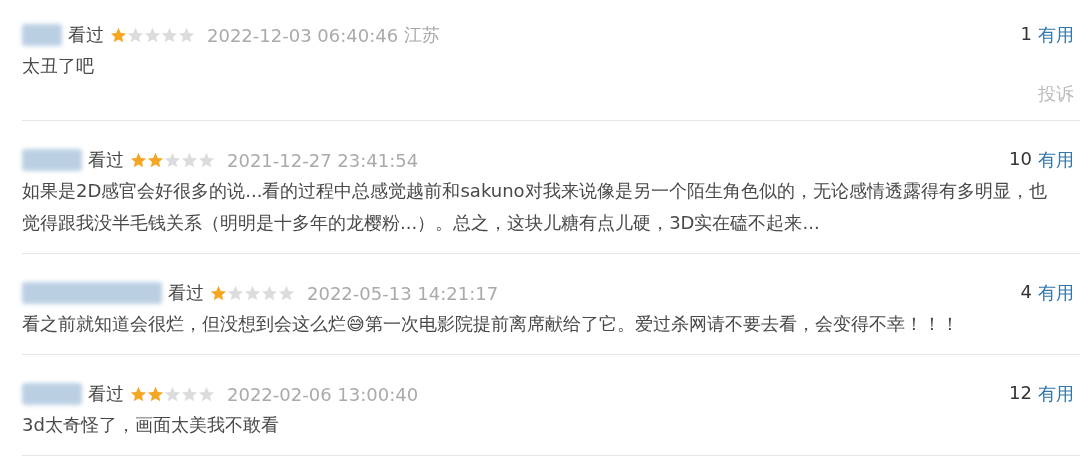  I want to click on comment-location: 江苏, so click(422, 35).